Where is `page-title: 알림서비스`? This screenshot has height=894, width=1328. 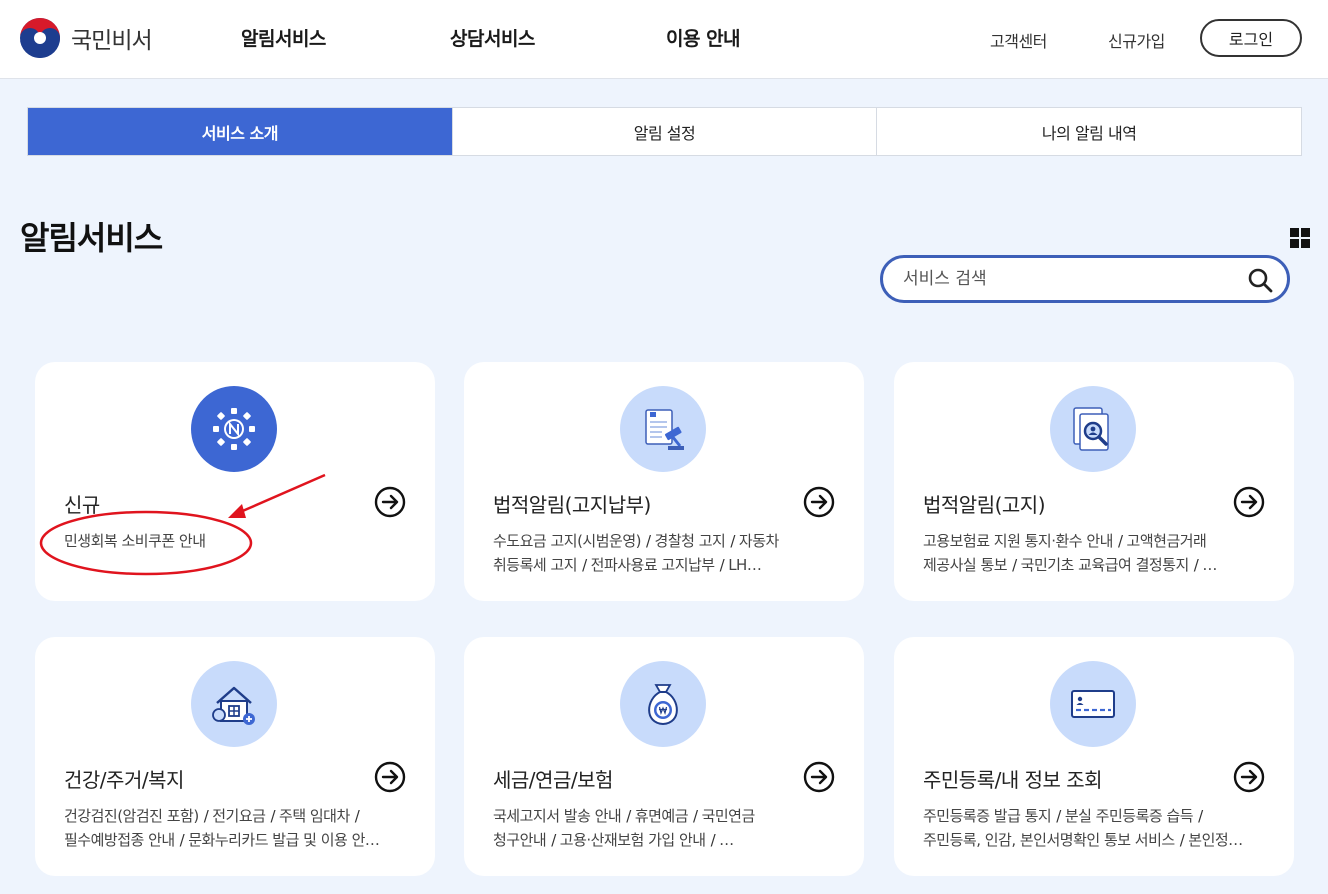
page-title: 알림서비스 is located at coordinates (91, 238).